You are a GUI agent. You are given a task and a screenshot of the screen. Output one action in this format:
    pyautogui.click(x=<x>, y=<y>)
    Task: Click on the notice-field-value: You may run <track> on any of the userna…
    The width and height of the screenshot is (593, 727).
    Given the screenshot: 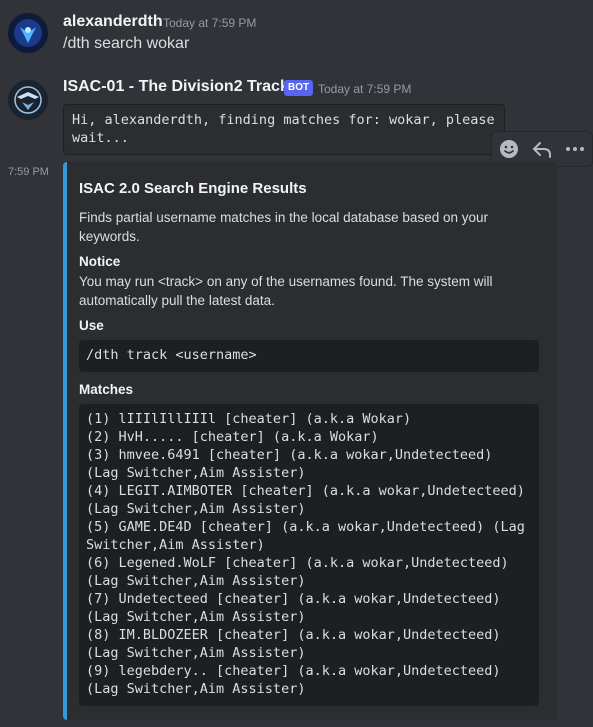 What is the action you would take?
    pyautogui.click(x=286, y=291)
    